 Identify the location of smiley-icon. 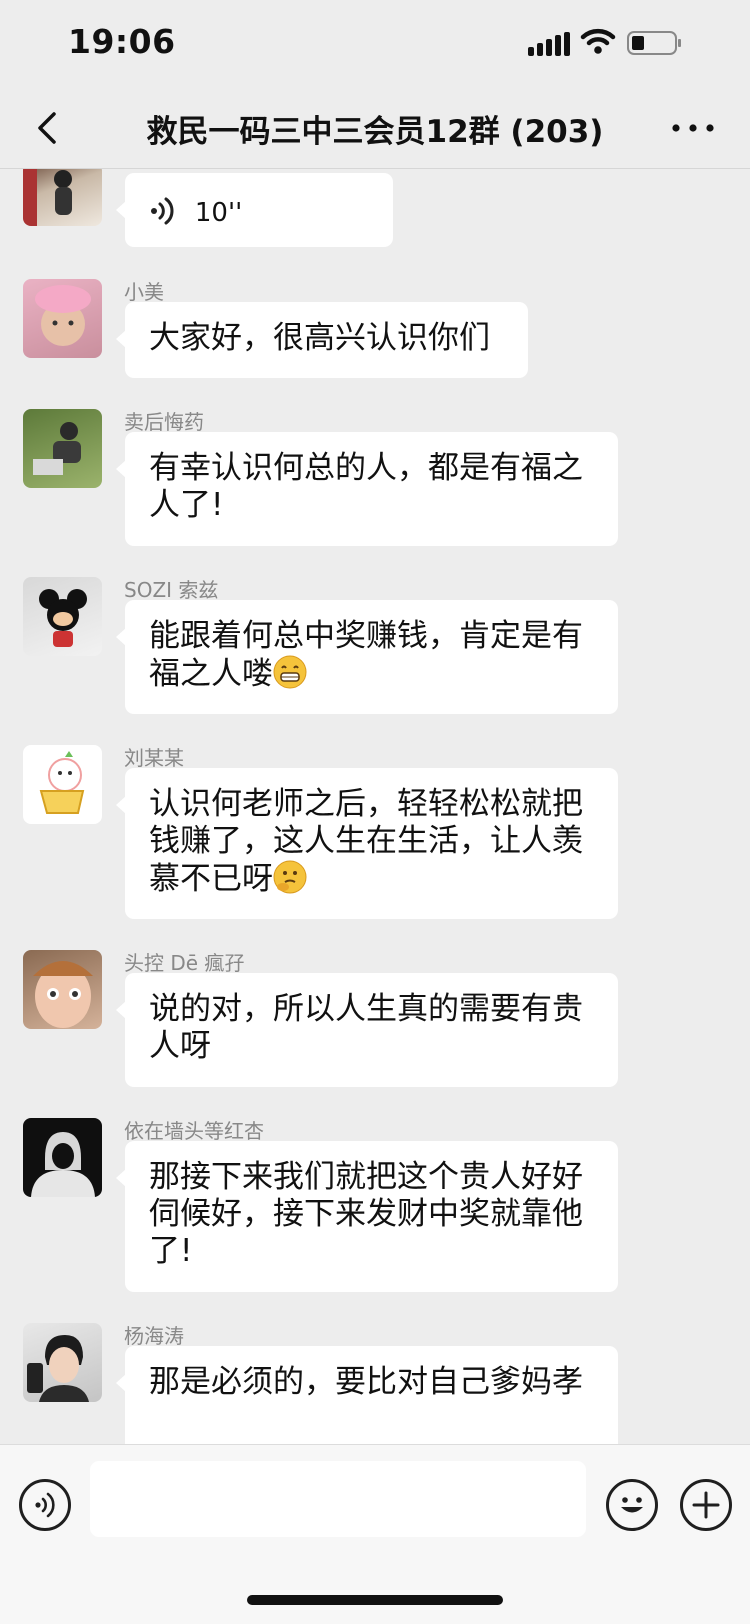
(632, 1505).